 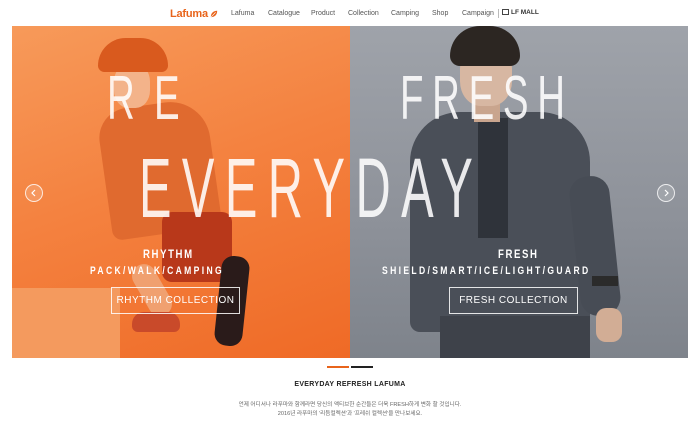 I want to click on logo-text: Lafuma, so click(x=189, y=14).